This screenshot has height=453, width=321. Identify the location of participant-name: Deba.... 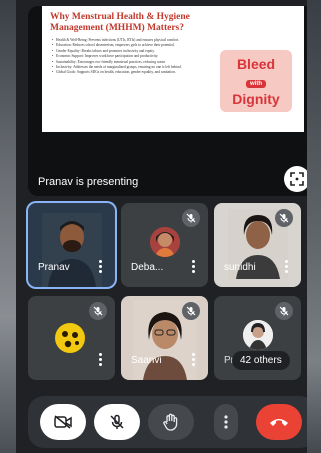
(147, 267).